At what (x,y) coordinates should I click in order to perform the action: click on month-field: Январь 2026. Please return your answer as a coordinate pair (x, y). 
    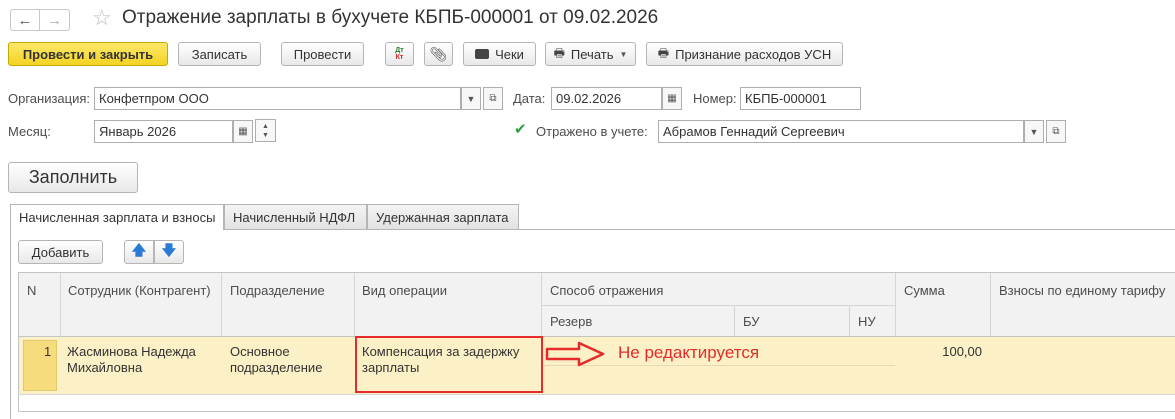
    Looking at the image, I should click on (163, 131).